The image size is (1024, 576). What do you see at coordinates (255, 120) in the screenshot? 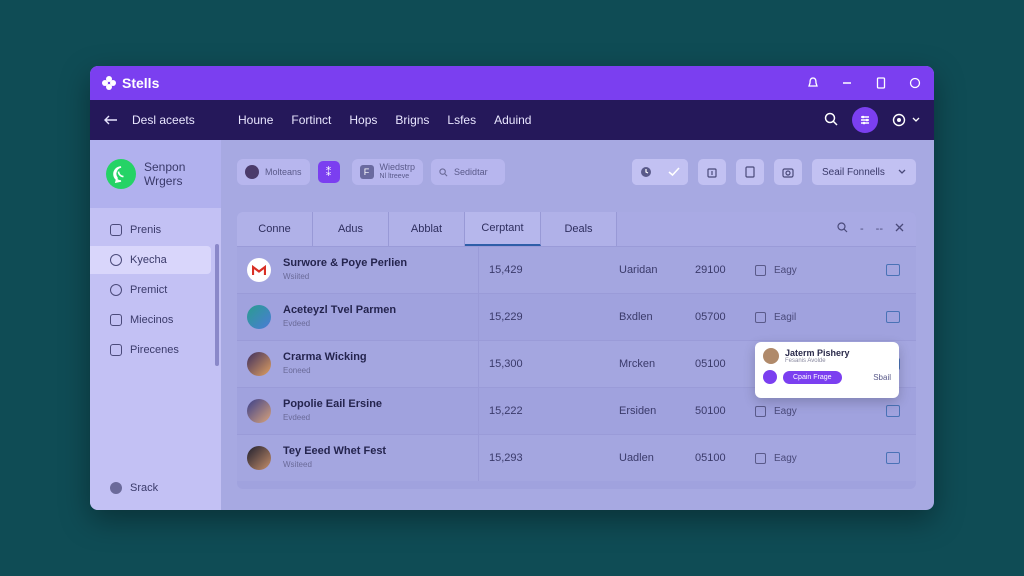
I see `nav-link-home: Houne` at bounding box center [255, 120].